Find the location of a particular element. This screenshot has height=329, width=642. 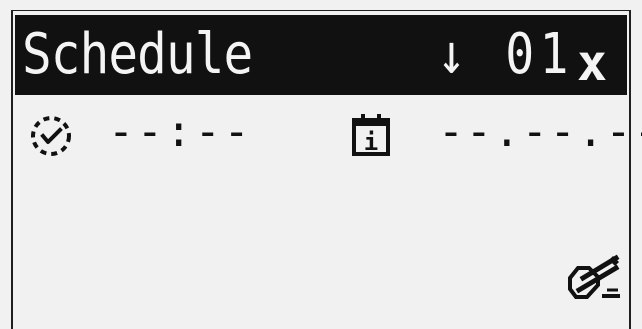

calendar-icon-label: i is located at coordinates (371, 142).